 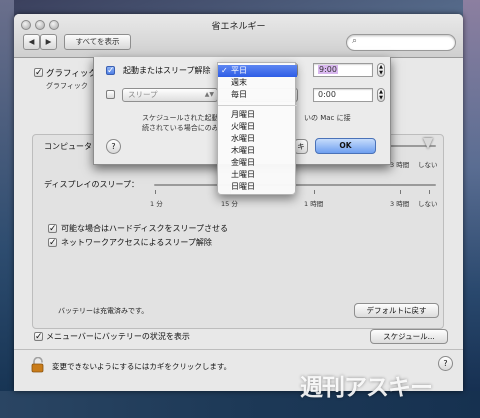 What do you see at coordinates (103, 311) in the screenshot?
I see `battery-status: バッテリーは充電済みです。` at bounding box center [103, 311].